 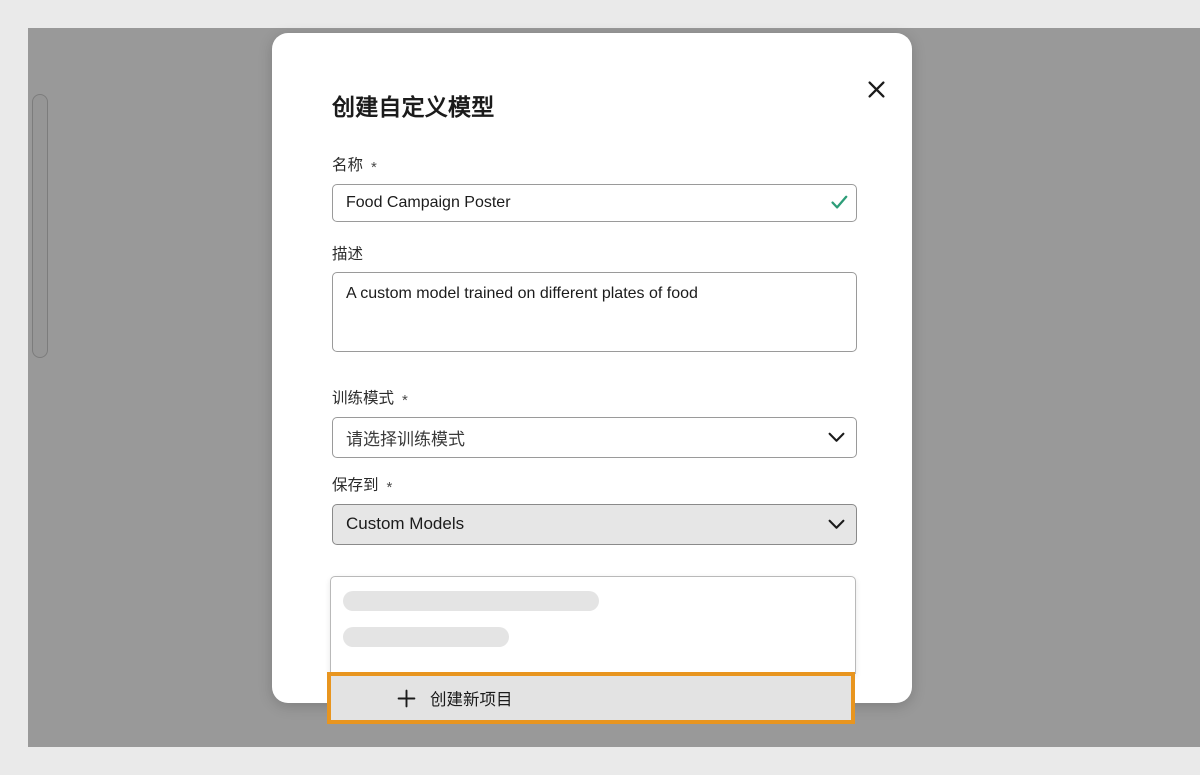 What do you see at coordinates (594, 524) in the screenshot?
I see `save-to-select: Custom Models` at bounding box center [594, 524].